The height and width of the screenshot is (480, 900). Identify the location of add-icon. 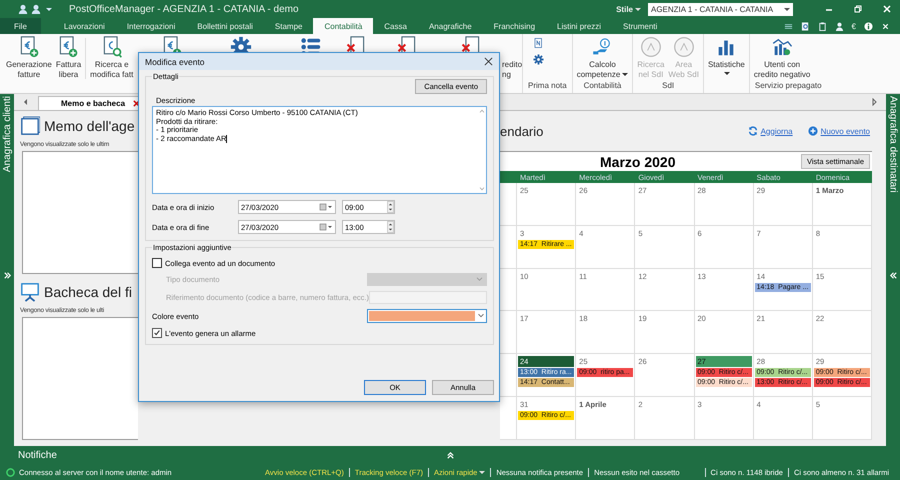
(813, 131).